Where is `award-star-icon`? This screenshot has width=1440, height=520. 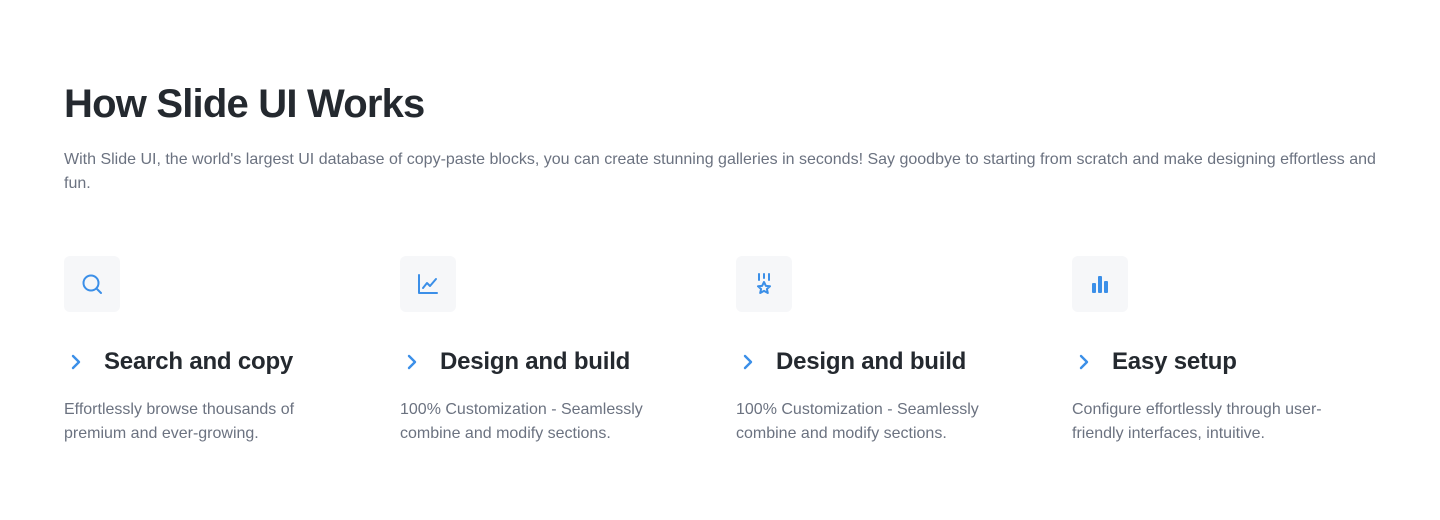 award-star-icon is located at coordinates (764, 283).